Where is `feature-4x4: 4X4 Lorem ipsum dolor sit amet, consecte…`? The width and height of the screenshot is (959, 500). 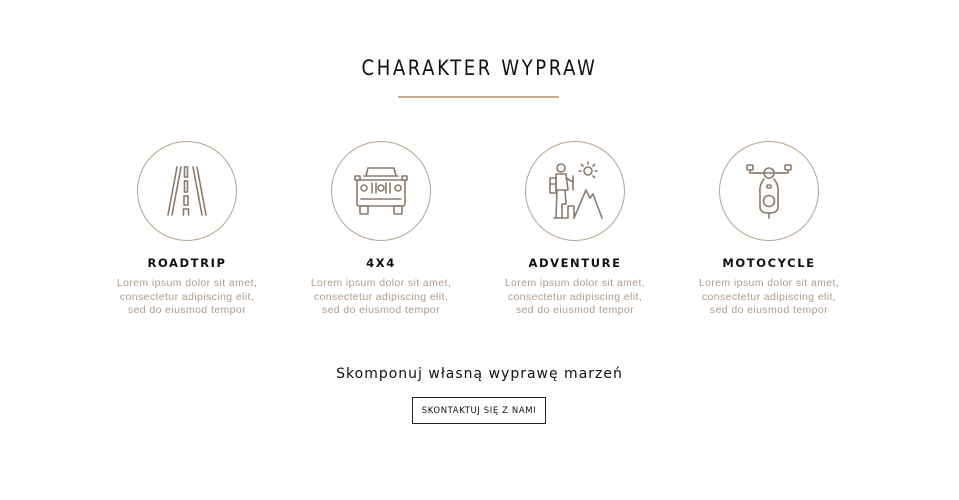
feature-4x4: 4X4 Lorem ipsum dolor sit amet, consecte… is located at coordinates (381, 229).